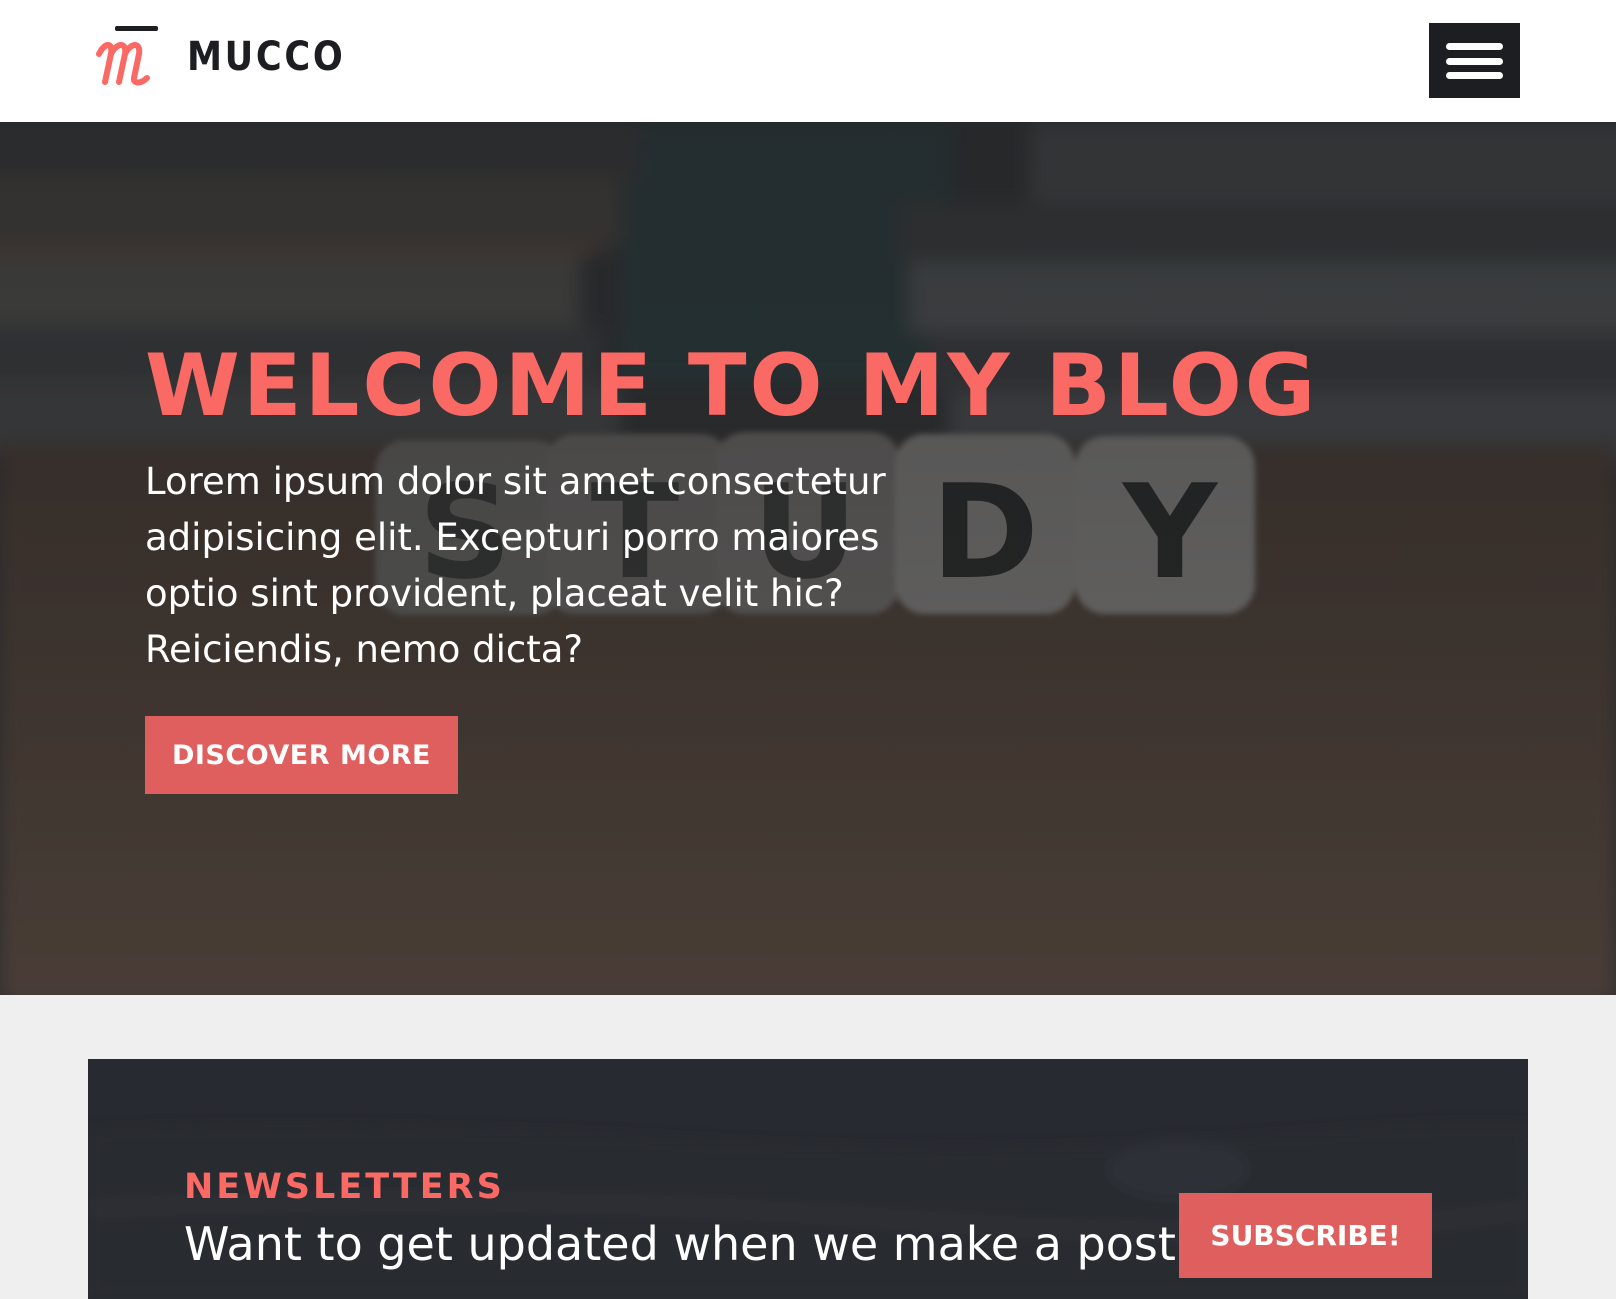 Image resolution: width=1616 pixels, height=1299 pixels. Describe the element at coordinates (266, 57) in the screenshot. I see `brand-name: MUCCO` at that location.